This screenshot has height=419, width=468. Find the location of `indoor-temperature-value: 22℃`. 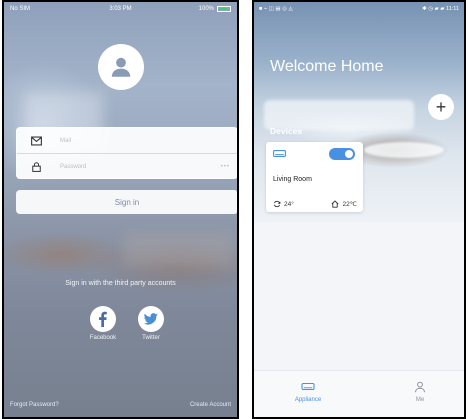

indoor-temperature-value: 22℃ is located at coordinates (349, 204).